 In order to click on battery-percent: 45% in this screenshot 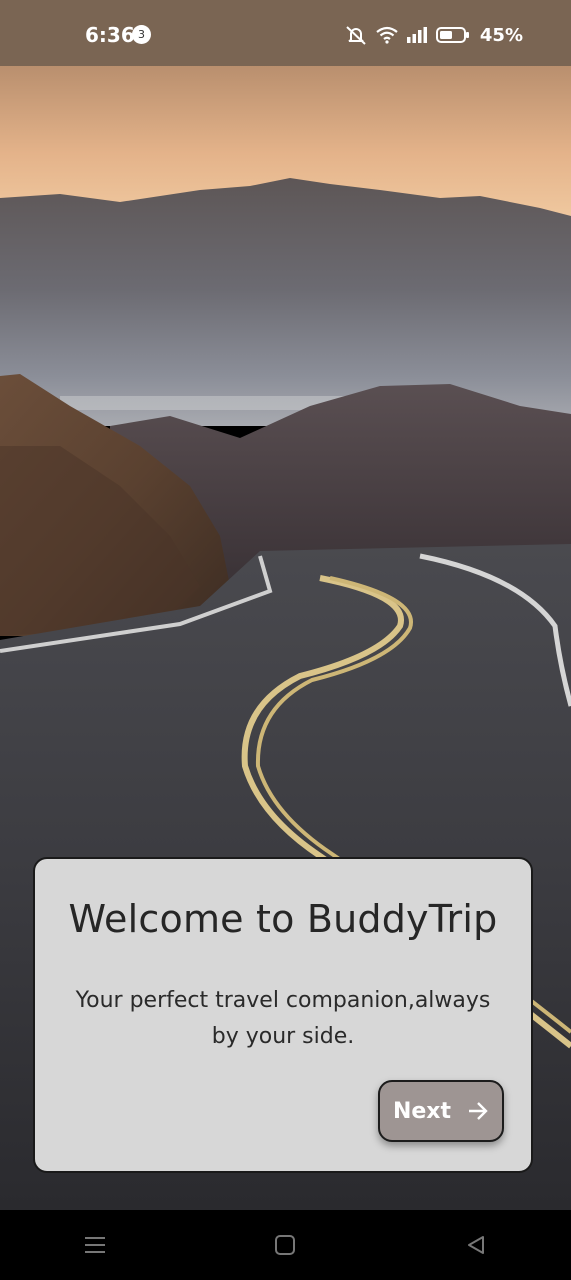, I will do `click(501, 35)`.